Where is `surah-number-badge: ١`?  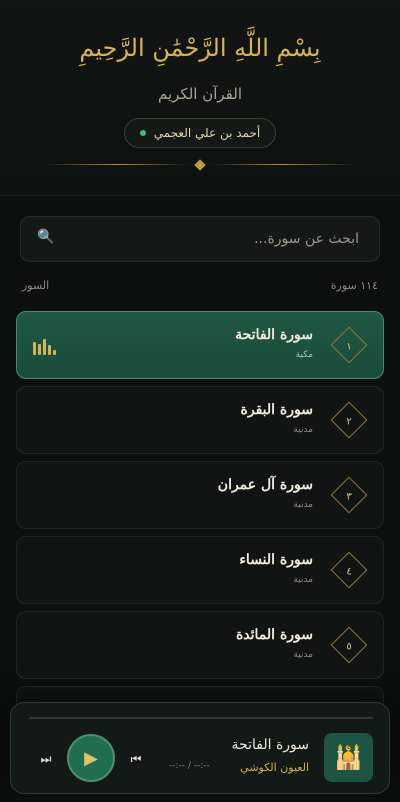 surah-number-badge: ١ is located at coordinates (349, 345).